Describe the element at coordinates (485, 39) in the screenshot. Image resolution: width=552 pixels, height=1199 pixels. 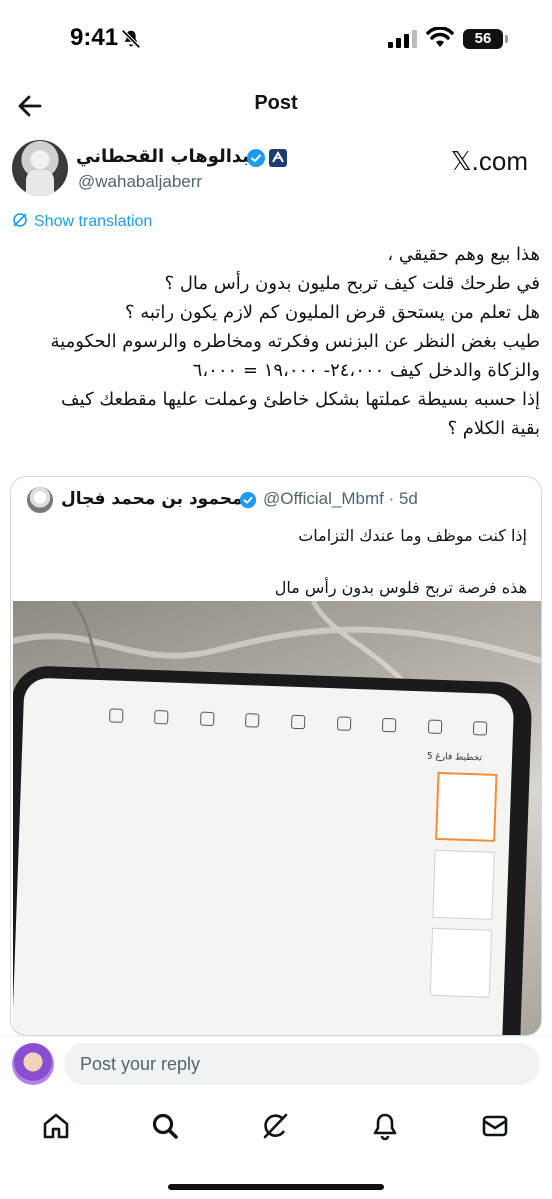
I see `battery-indicator: 56` at that location.